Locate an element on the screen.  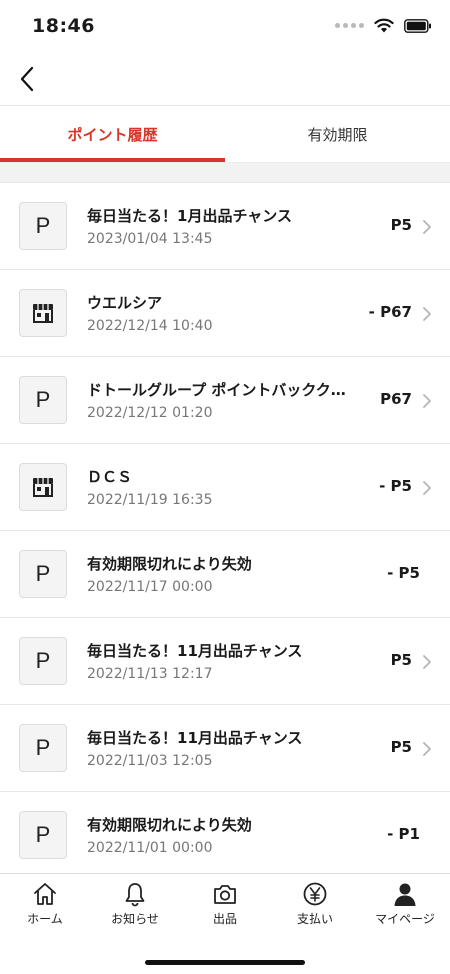
tab-label: 有効期限 is located at coordinates (337, 134).